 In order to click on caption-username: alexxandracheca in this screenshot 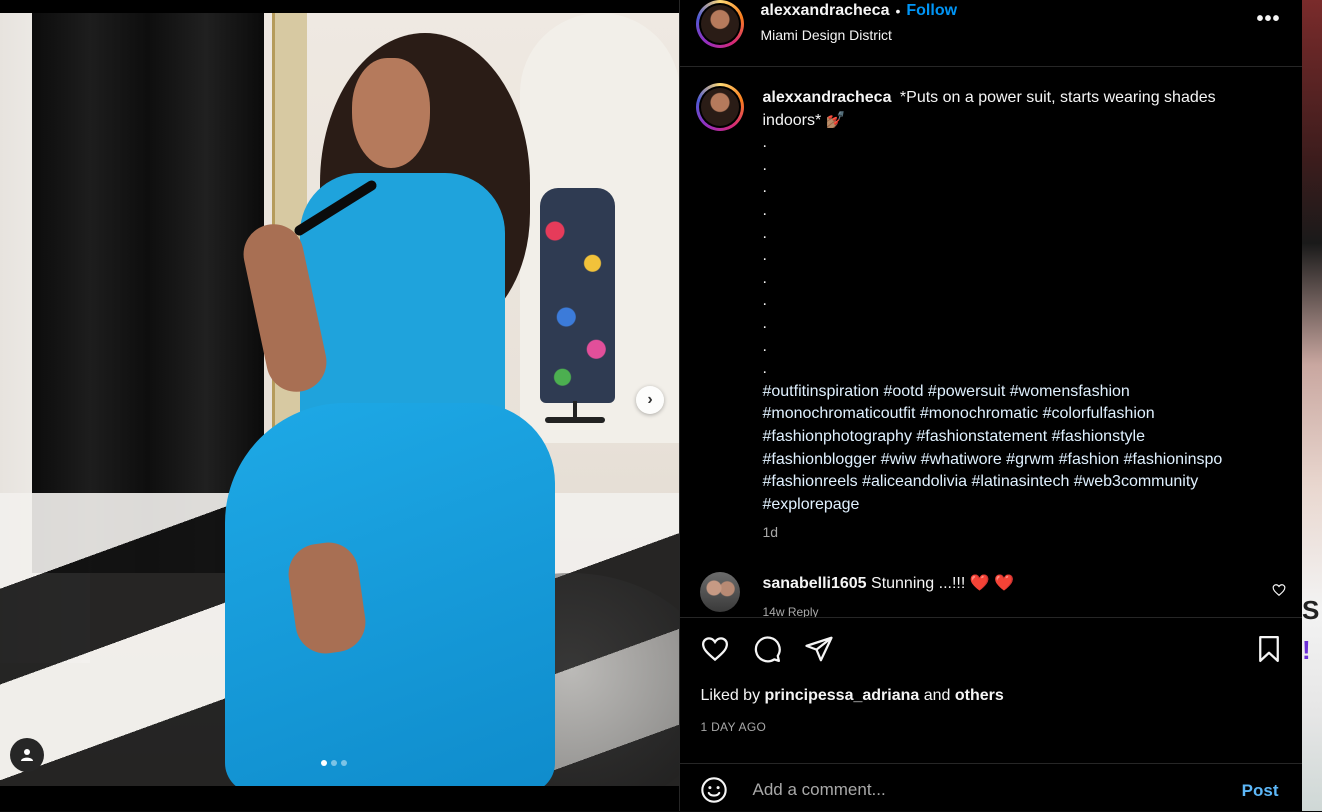, I will do `click(826, 97)`.